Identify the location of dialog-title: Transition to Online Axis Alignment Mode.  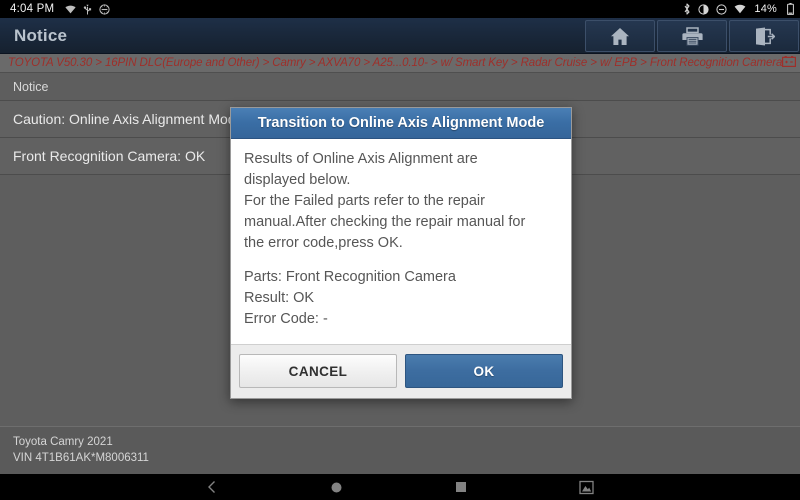
(401, 123).